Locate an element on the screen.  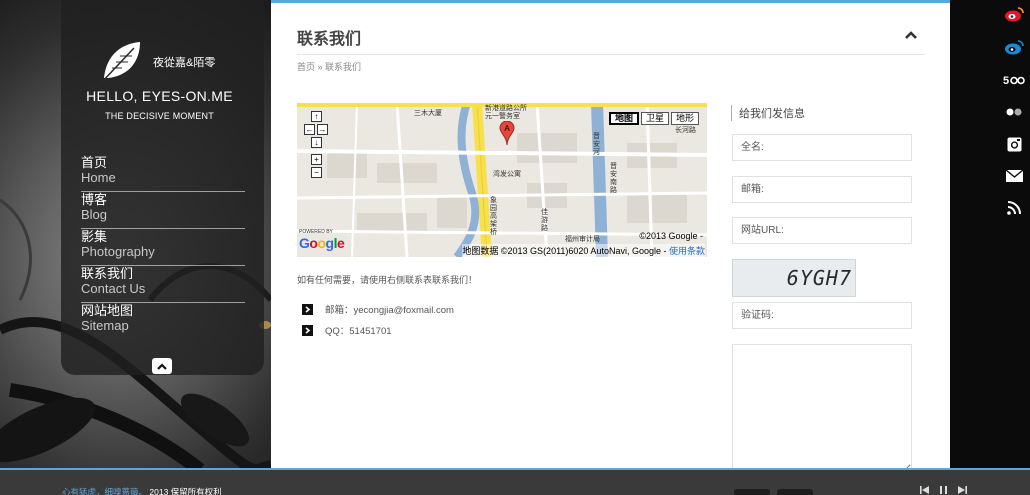
footer-copyright: 心有猛虎，细嗅蔷薇。 2013 保留所有权利 is located at coordinates (142, 490).